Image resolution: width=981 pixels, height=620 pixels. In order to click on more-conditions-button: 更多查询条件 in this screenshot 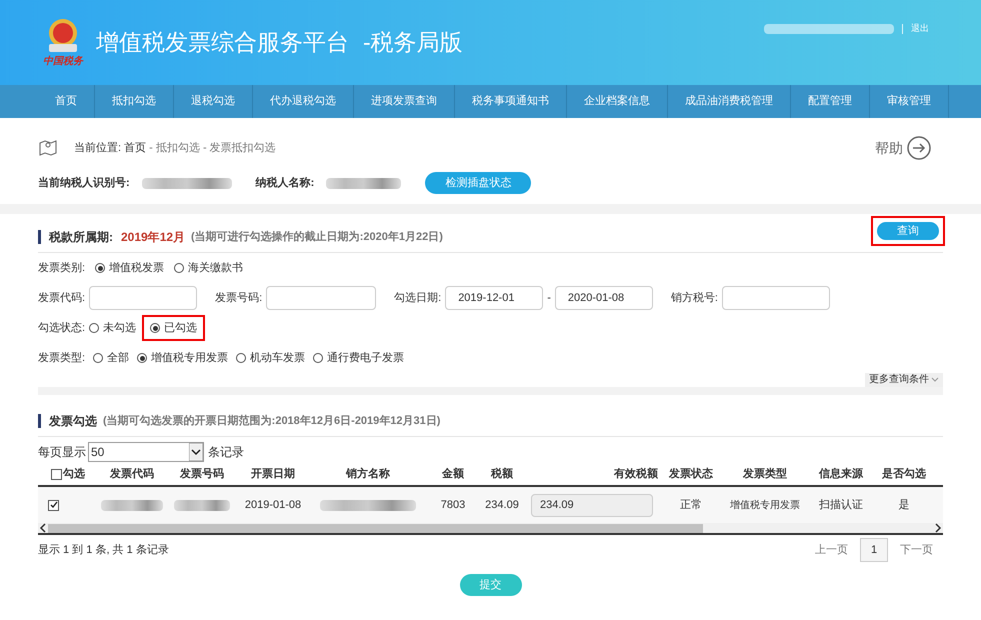, I will do `click(904, 380)`.